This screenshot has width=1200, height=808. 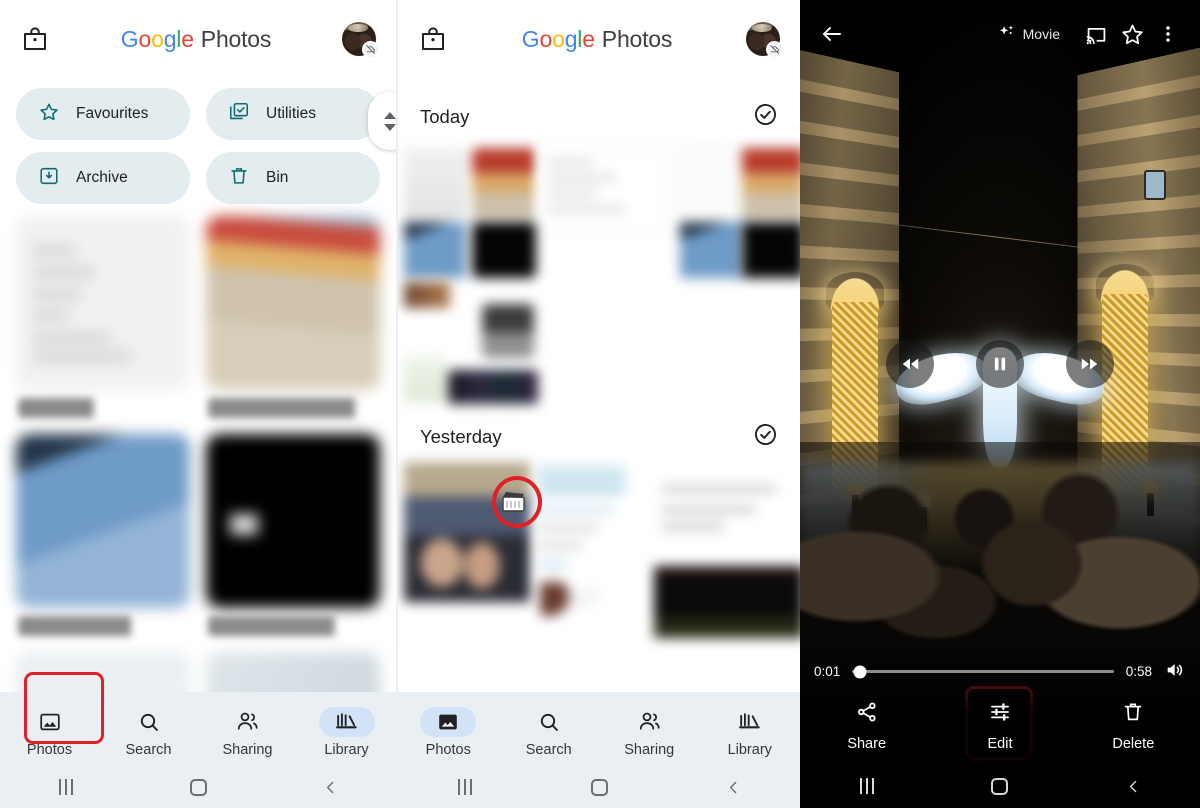 I want to click on app-header: Google Photos, so click(x=599, y=39).